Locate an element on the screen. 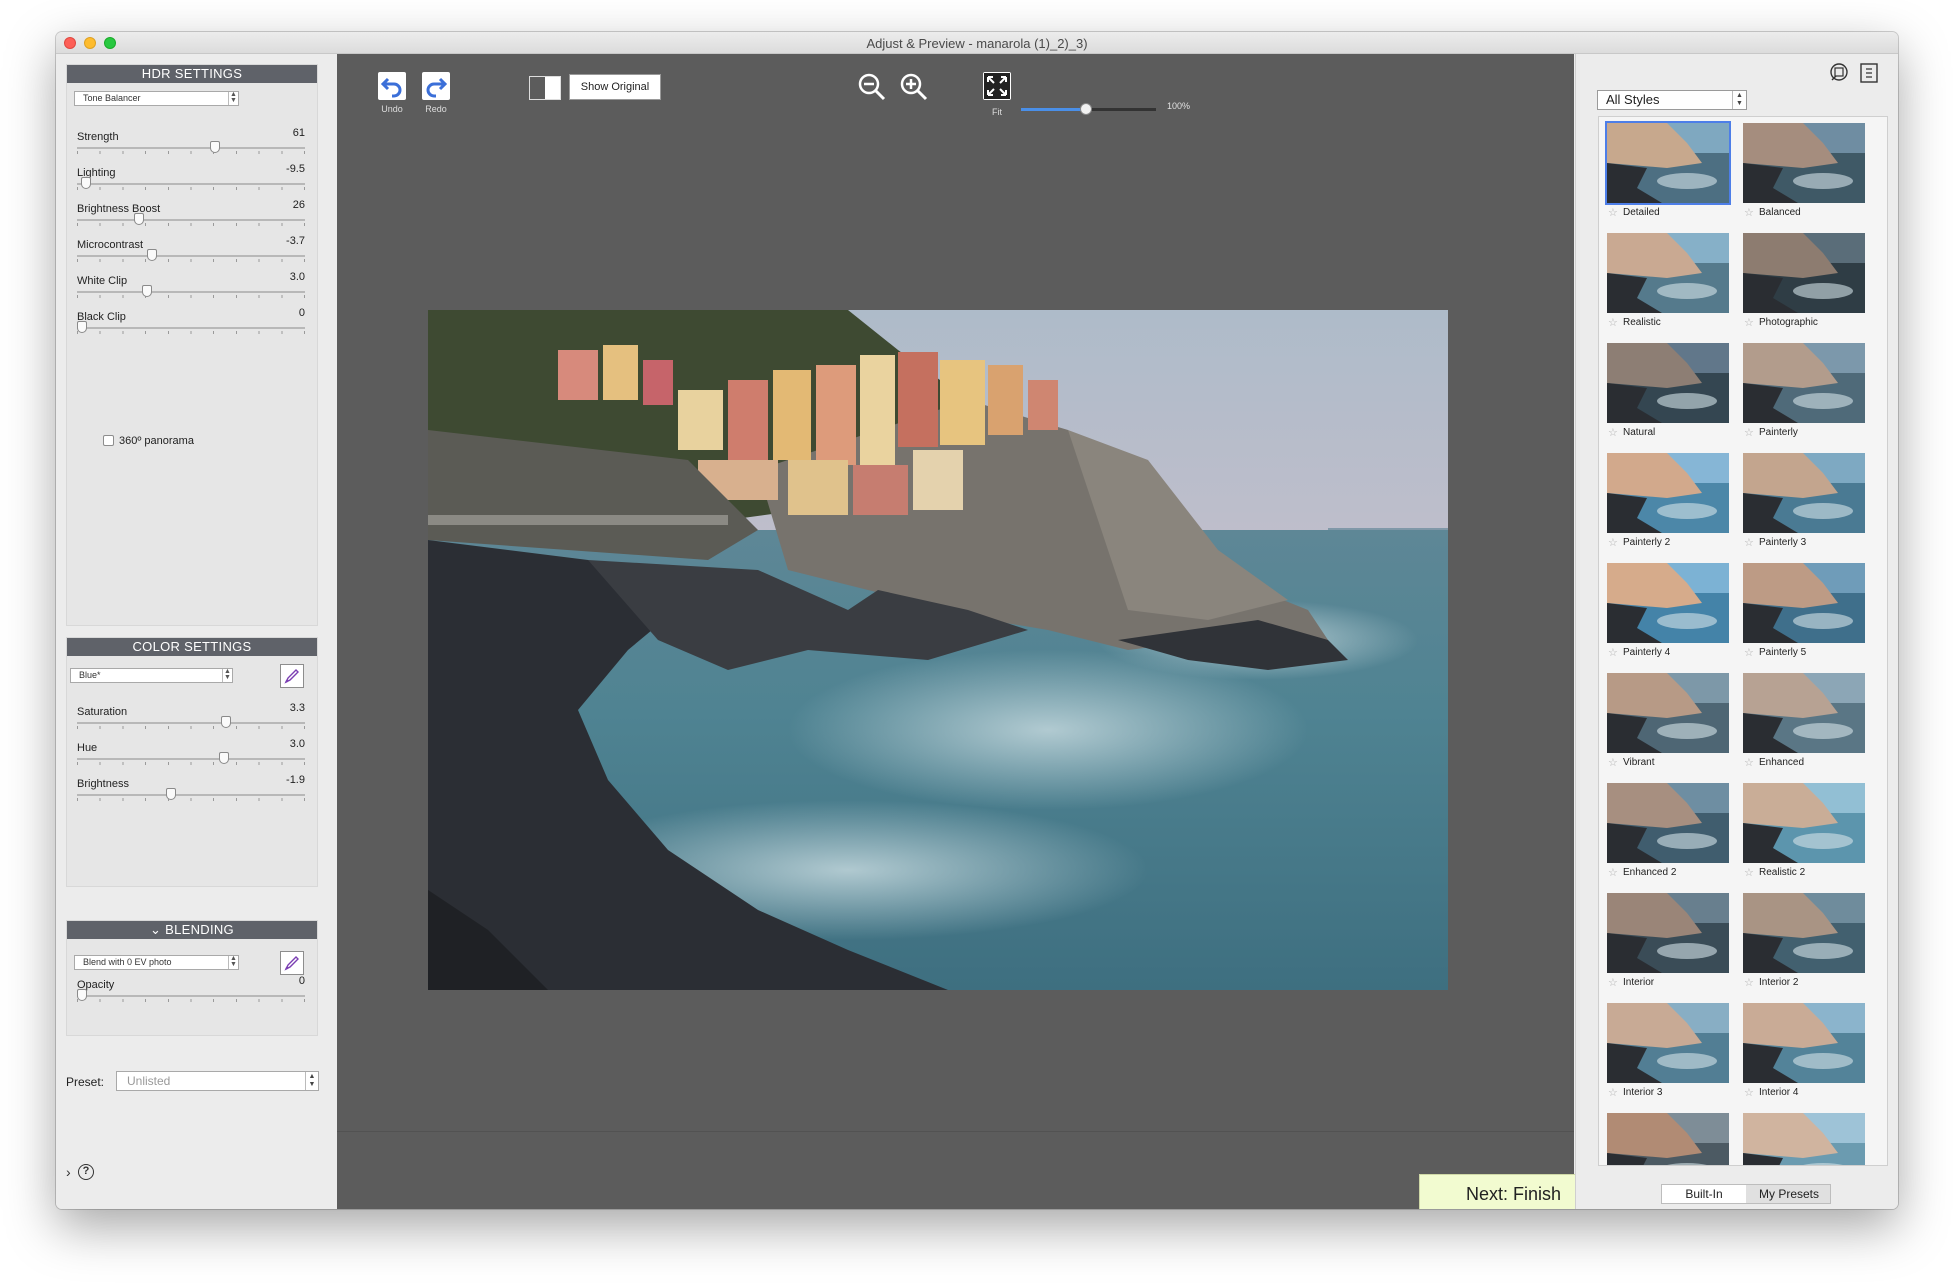 The height and width of the screenshot is (1288, 1953). color-brush-button is located at coordinates (292, 676).